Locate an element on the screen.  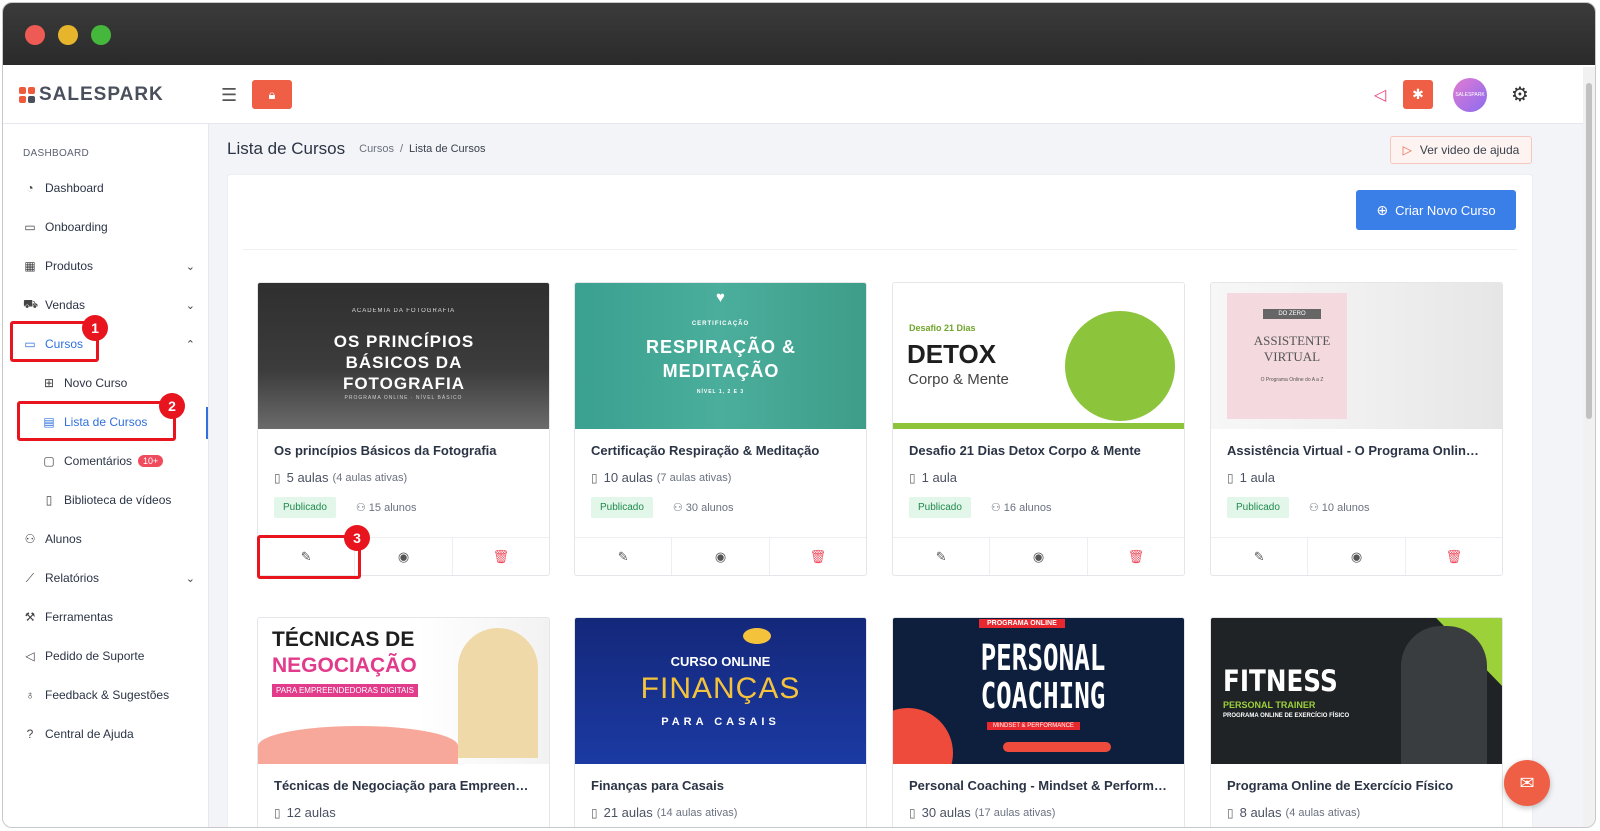
heart-icon: ♥ is located at coordinates (720, 297).